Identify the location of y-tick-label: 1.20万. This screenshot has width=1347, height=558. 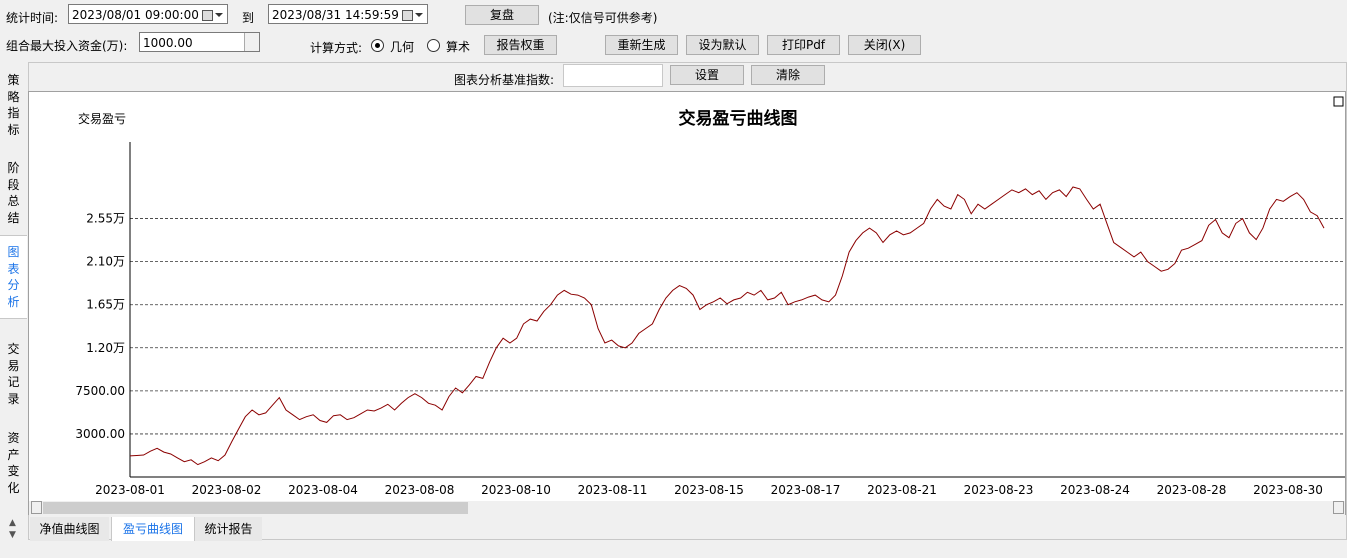
(105, 348).